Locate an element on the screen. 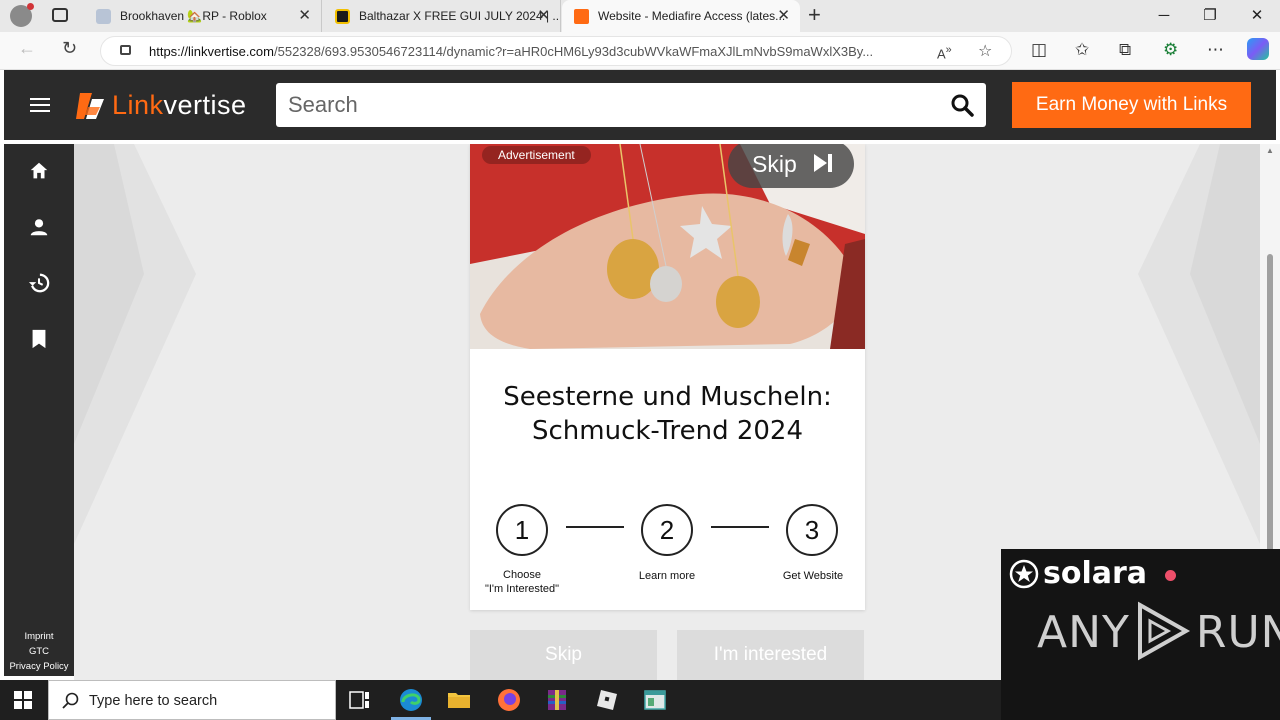 The image size is (1280, 720). lock-icon is located at coordinates (125, 50).